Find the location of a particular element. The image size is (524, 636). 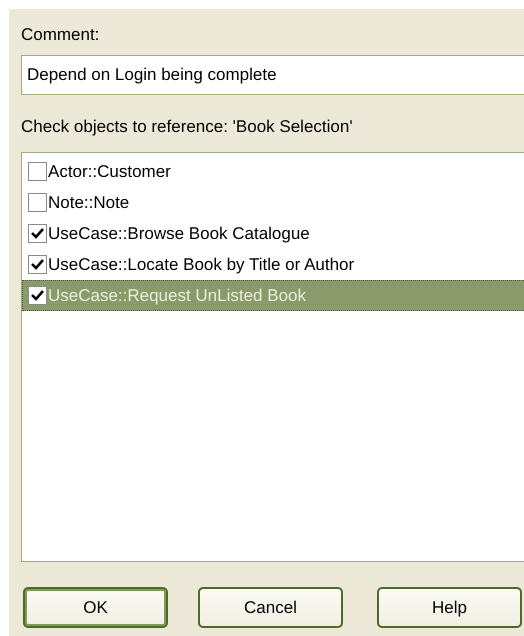

list-item: Actor::Customer is located at coordinates (273, 171).